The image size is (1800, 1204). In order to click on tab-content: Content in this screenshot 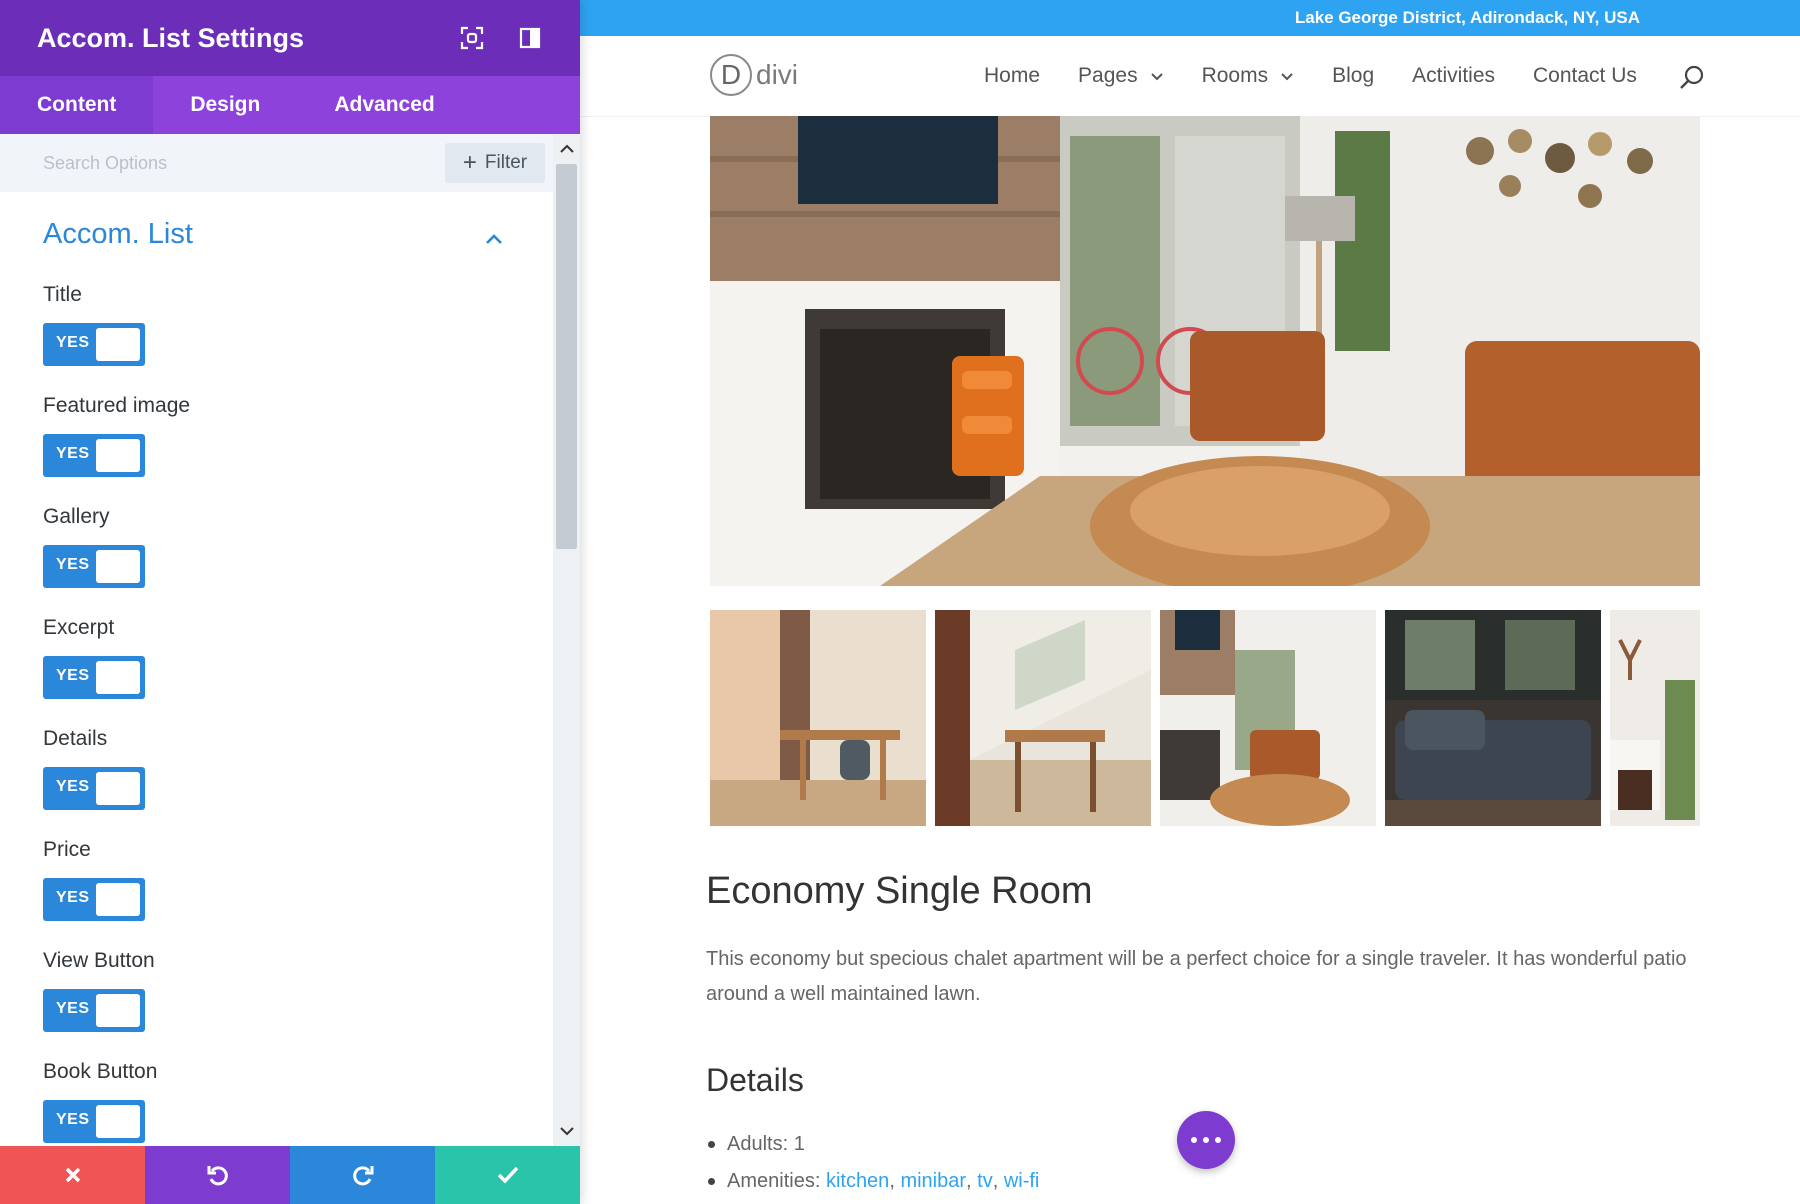, I will do `click(76, 105)`.